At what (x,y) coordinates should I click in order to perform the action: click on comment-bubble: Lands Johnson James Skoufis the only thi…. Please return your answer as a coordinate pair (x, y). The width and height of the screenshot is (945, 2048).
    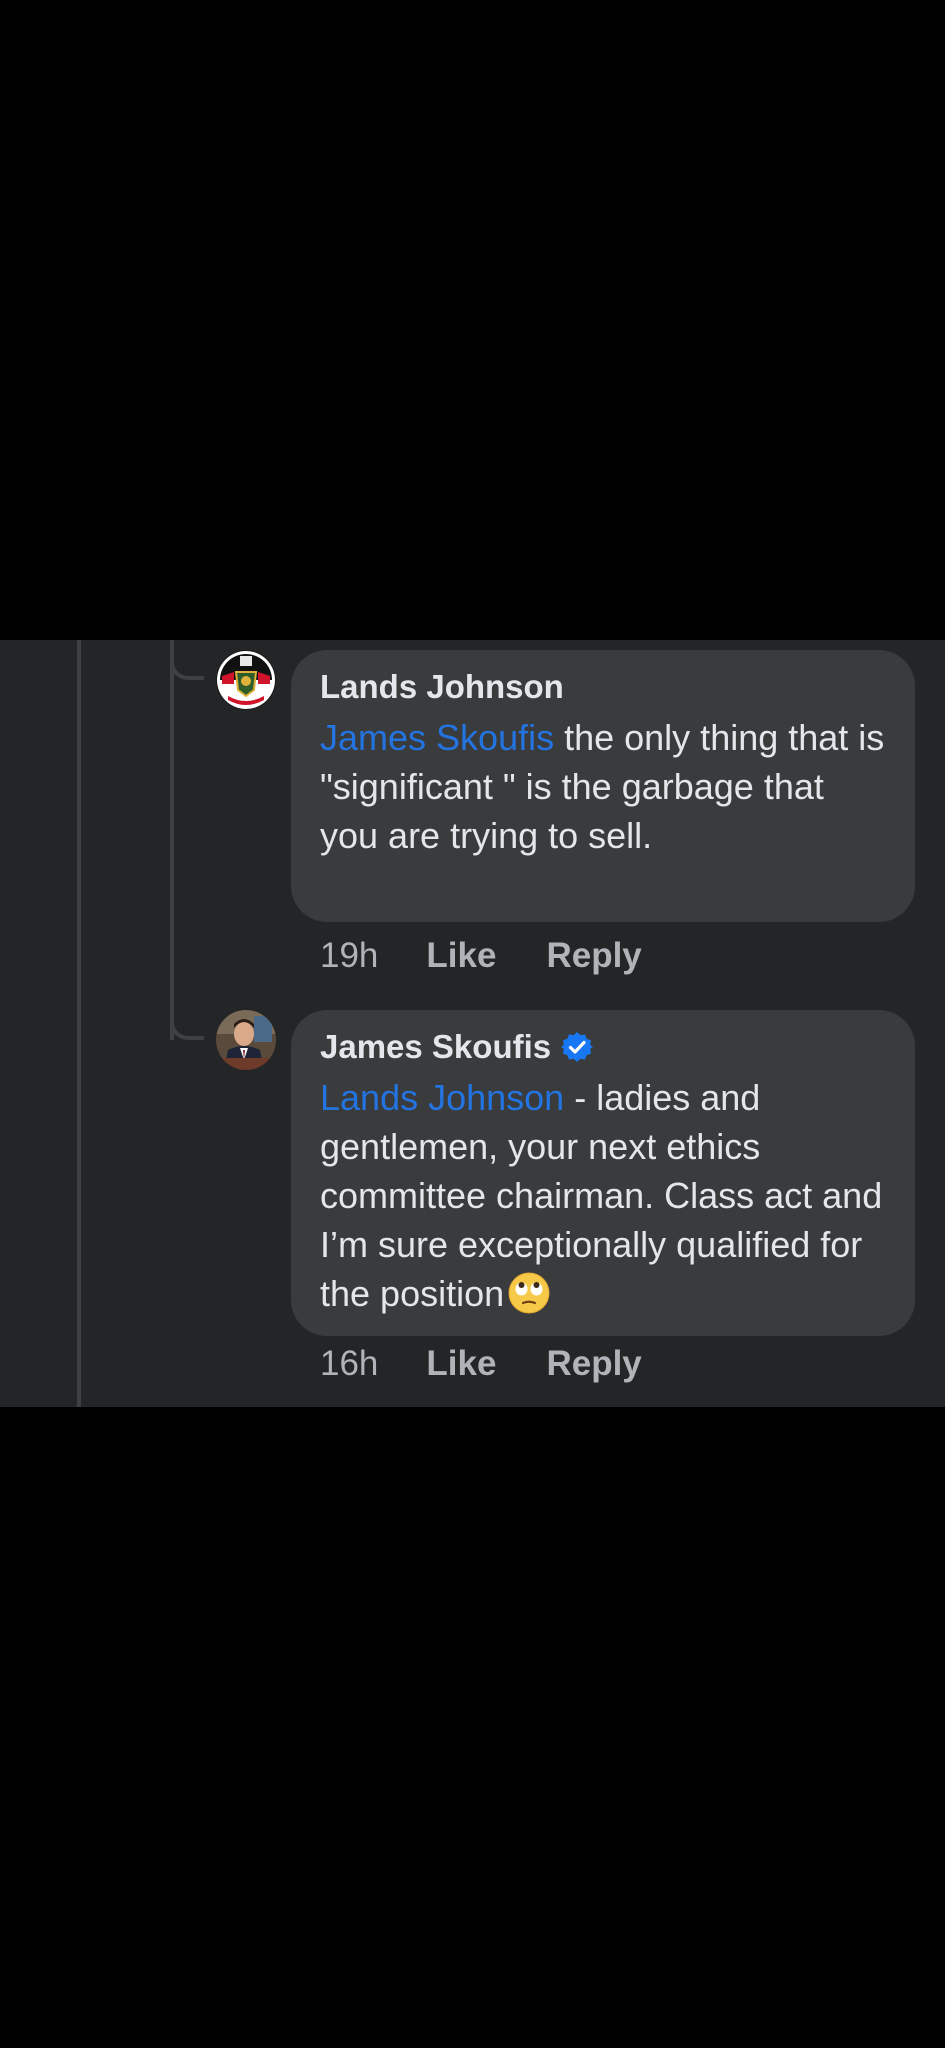
    Looking at the image, I should click on (603, 786).